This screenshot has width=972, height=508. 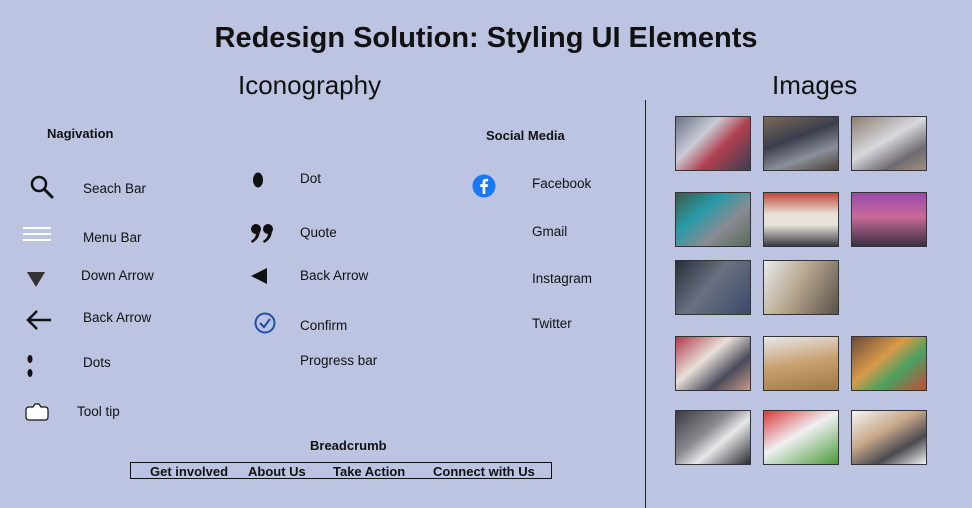 I want to click on facebook-icon, so click(x=484, y=186).